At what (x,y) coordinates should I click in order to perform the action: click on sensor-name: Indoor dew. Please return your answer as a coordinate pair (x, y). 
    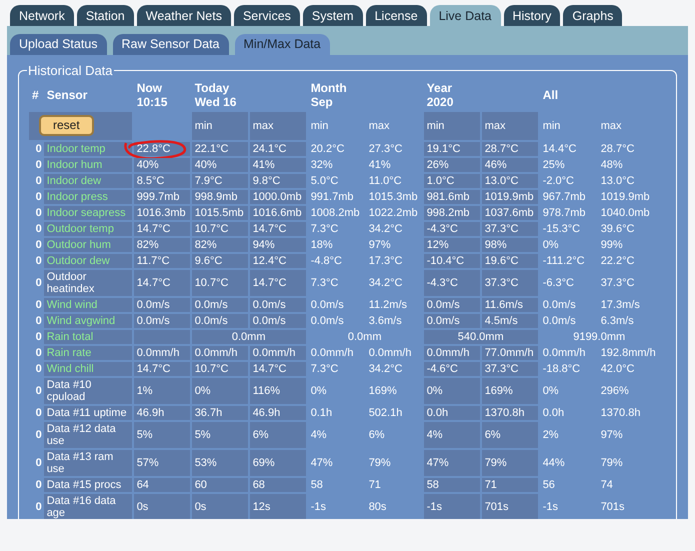
    Looking at the image, I should click on (88, 181).